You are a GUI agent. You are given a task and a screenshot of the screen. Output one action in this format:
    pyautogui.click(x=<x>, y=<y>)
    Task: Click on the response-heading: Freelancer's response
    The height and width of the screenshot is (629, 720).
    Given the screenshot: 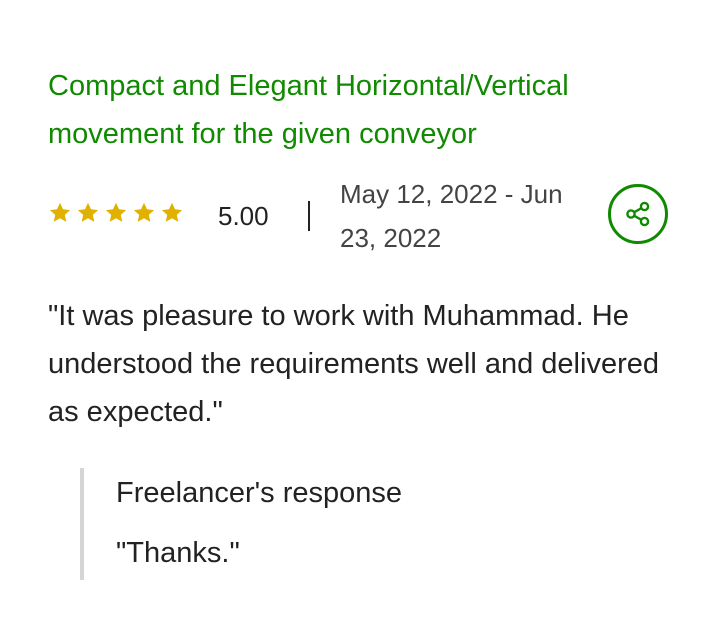 What is the action you would take?
    pyautogui.click(x=259, y=493)
    